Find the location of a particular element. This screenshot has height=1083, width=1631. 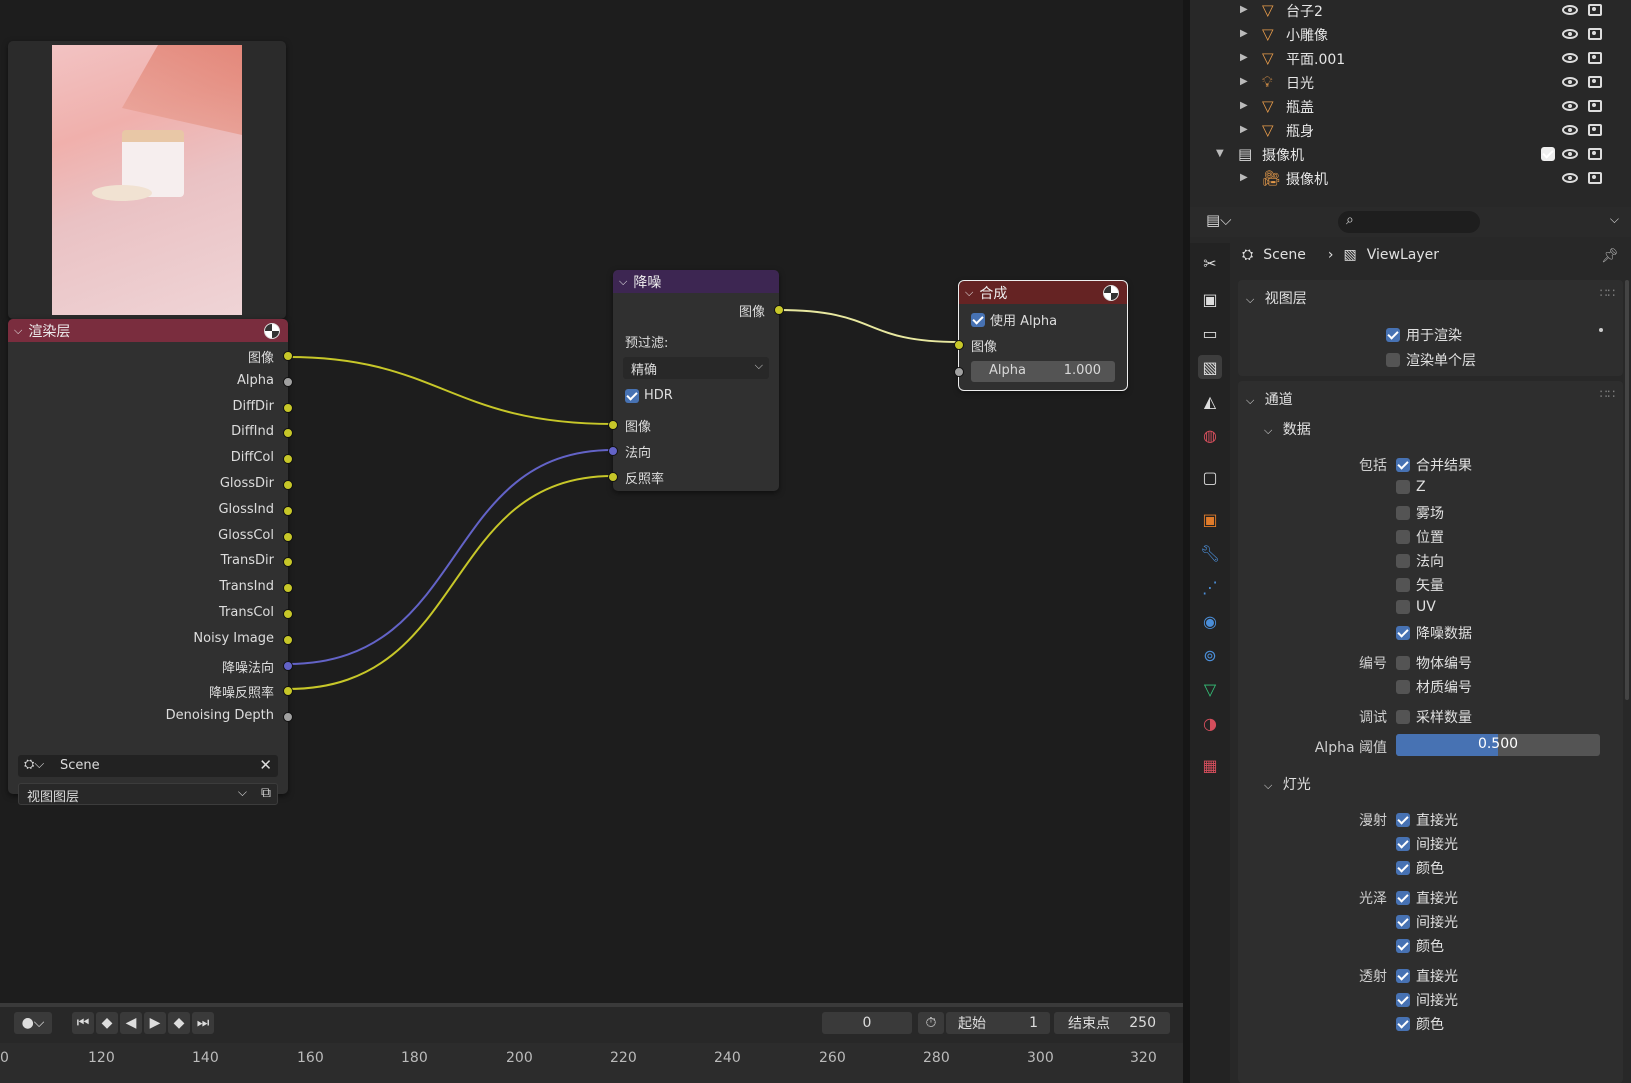

passes-panel-header: ⌵ 通道 is located at coordinates (1269, 399).